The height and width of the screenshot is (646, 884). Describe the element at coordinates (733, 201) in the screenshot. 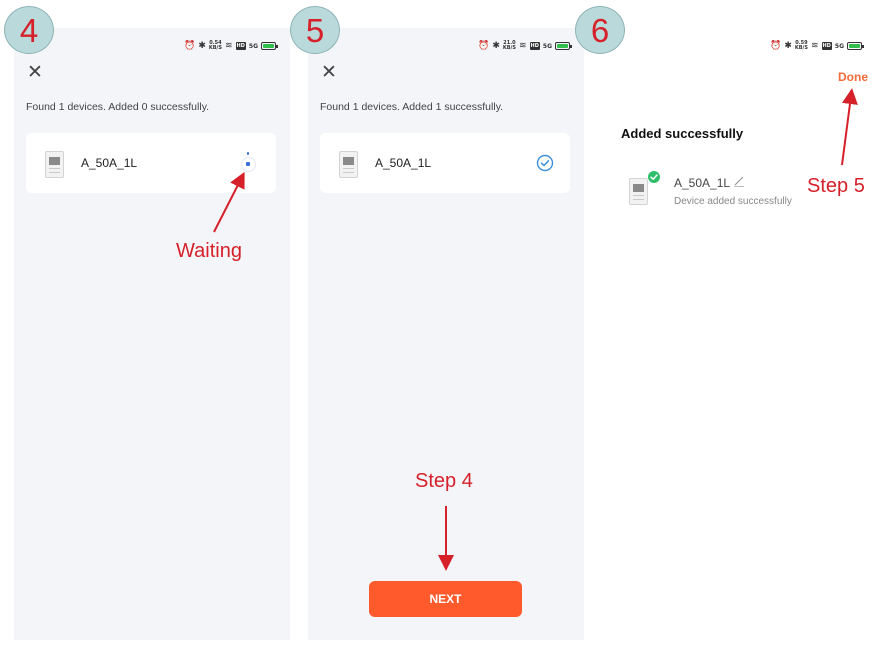

I see `device-status-text: Device added successfully` at that location.